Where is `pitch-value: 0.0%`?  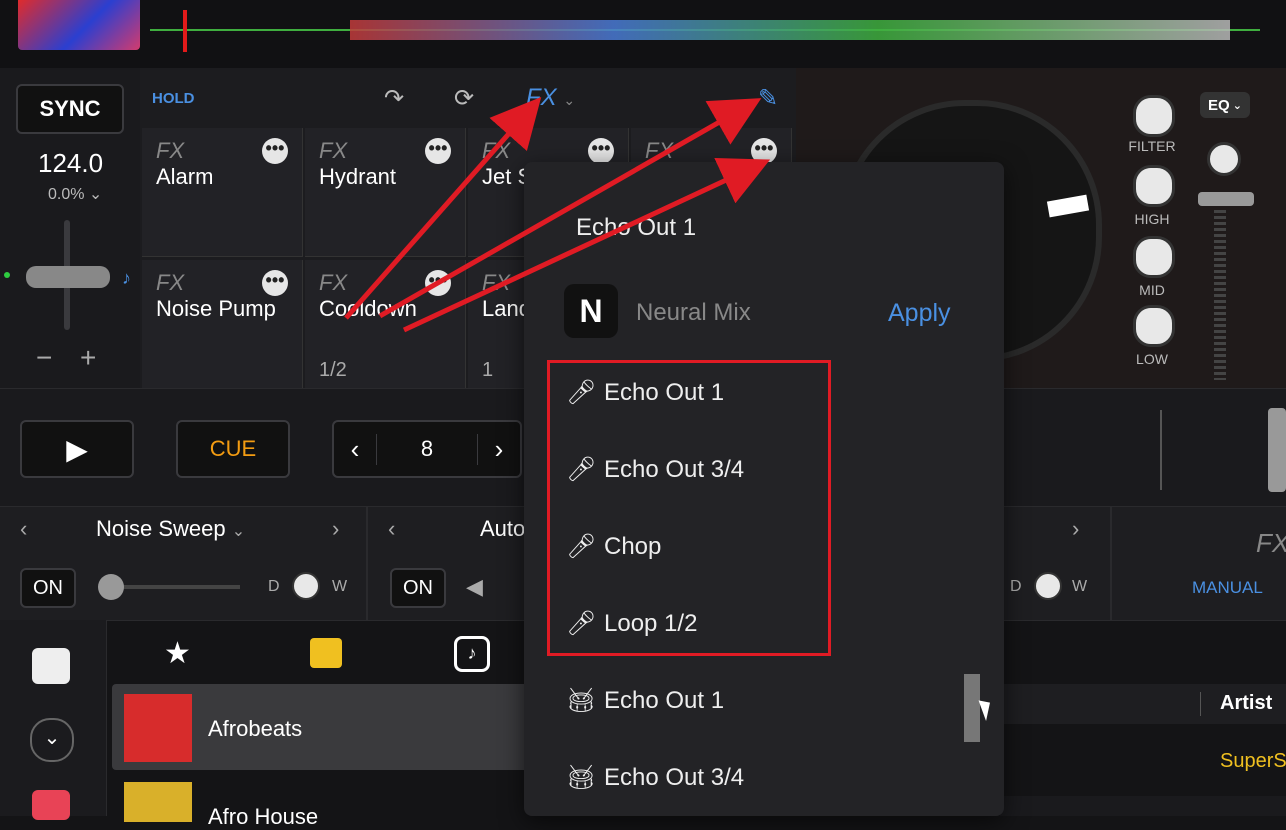
pitch-value: 0.0% is located at coordinates (66, 194).